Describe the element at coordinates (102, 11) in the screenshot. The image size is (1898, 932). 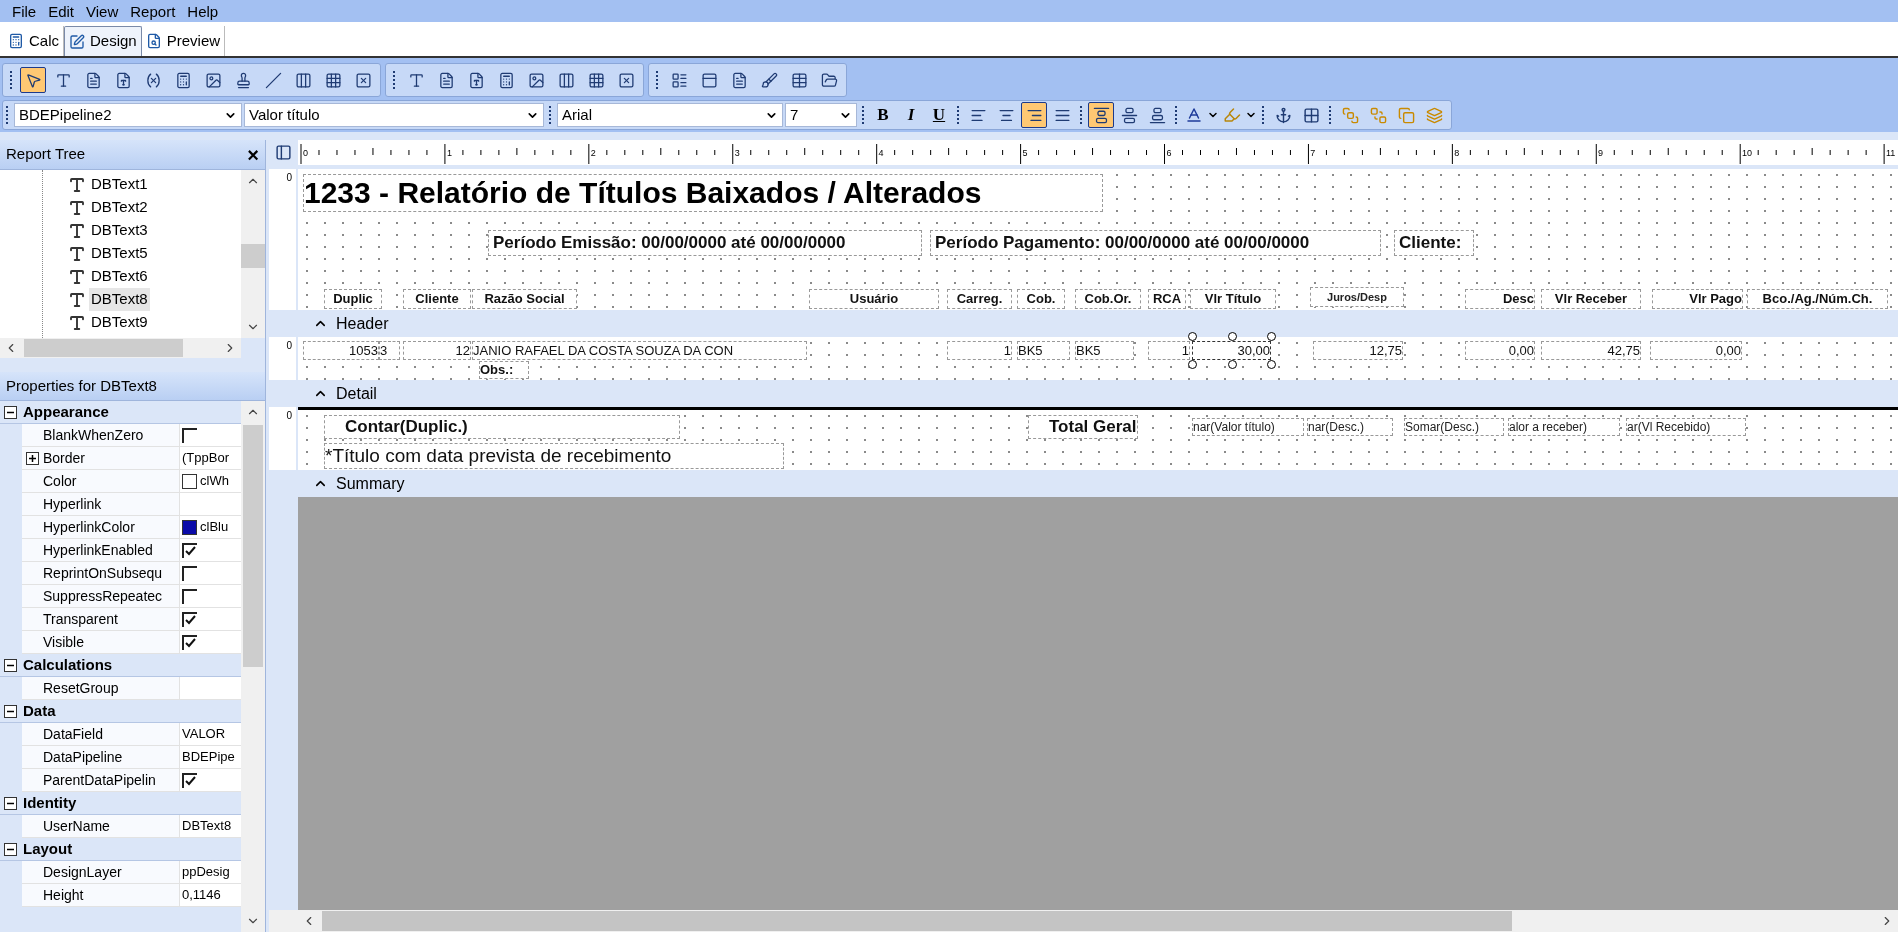
I see `menu-item: View` at that location.